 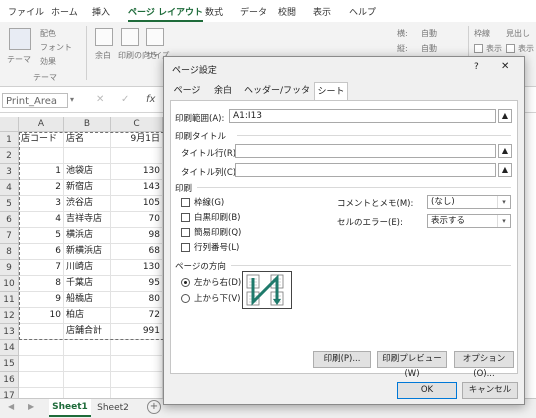 I want to click on gridlines-checkbox, so click(x=185, y=202).